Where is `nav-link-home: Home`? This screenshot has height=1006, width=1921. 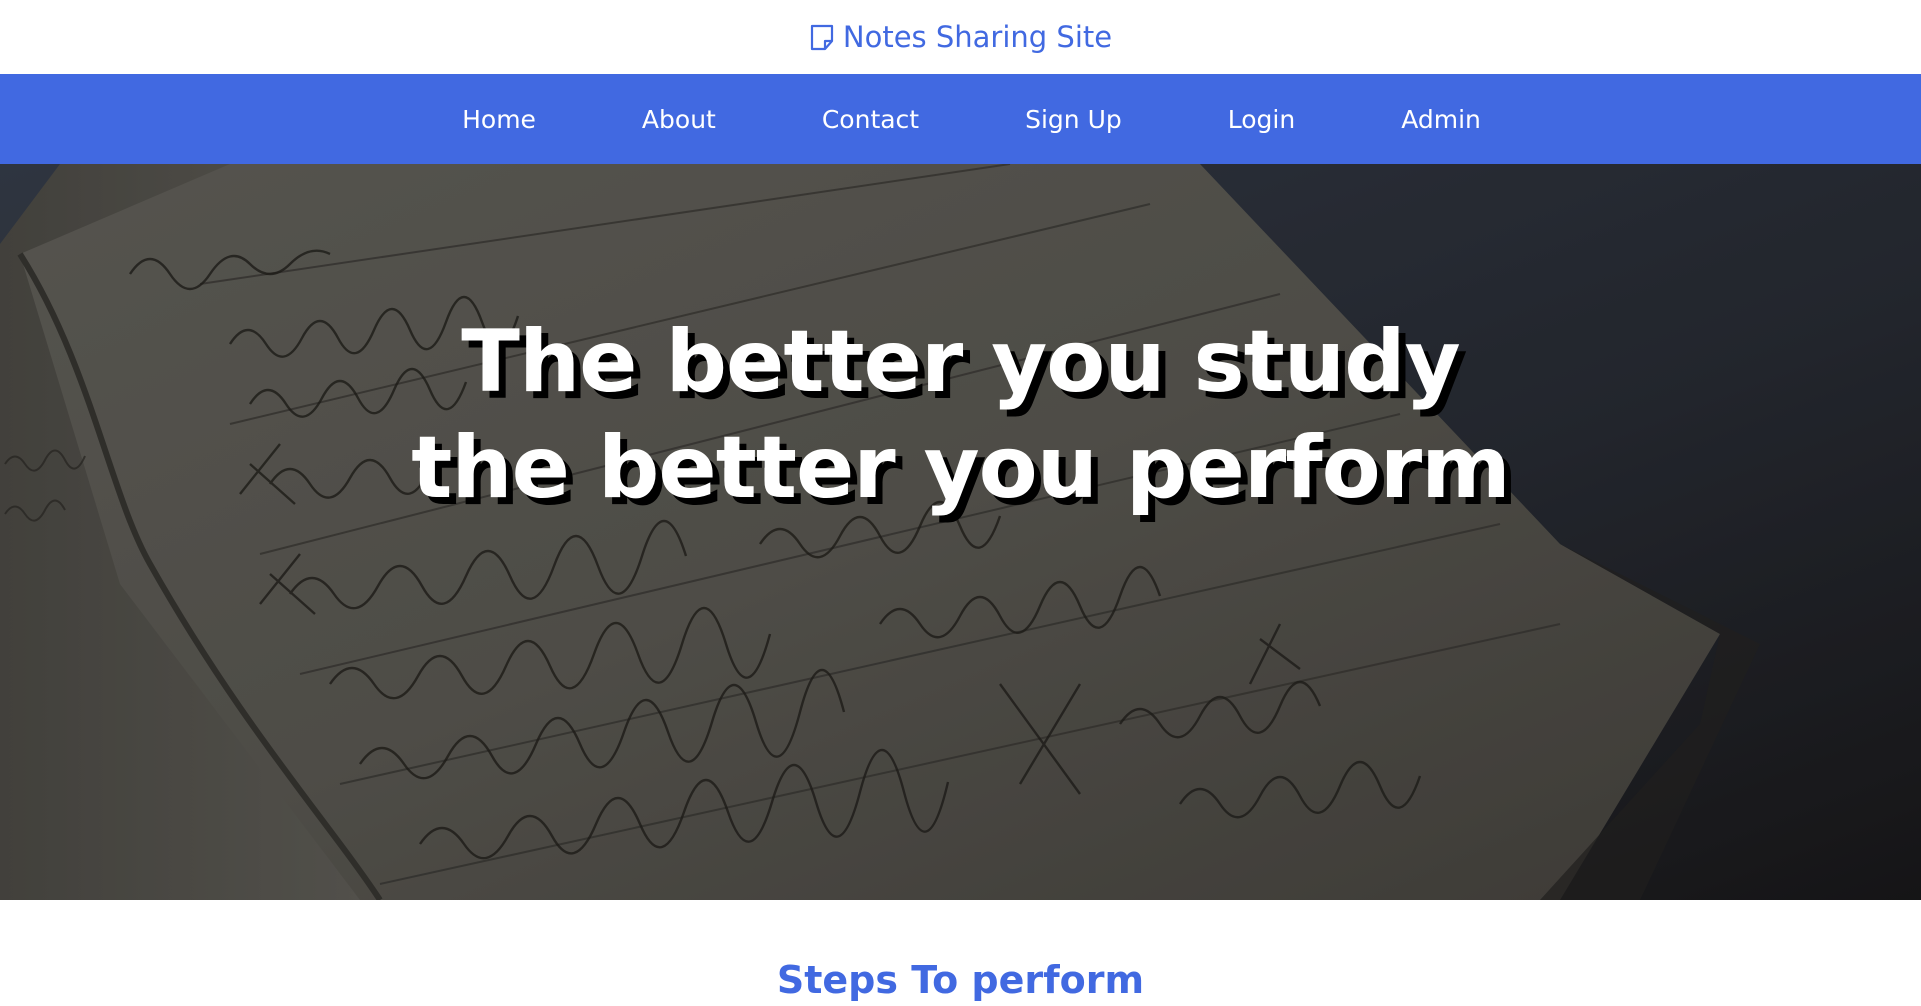 nav-link-home: Home is located at coordinates (499, 119).